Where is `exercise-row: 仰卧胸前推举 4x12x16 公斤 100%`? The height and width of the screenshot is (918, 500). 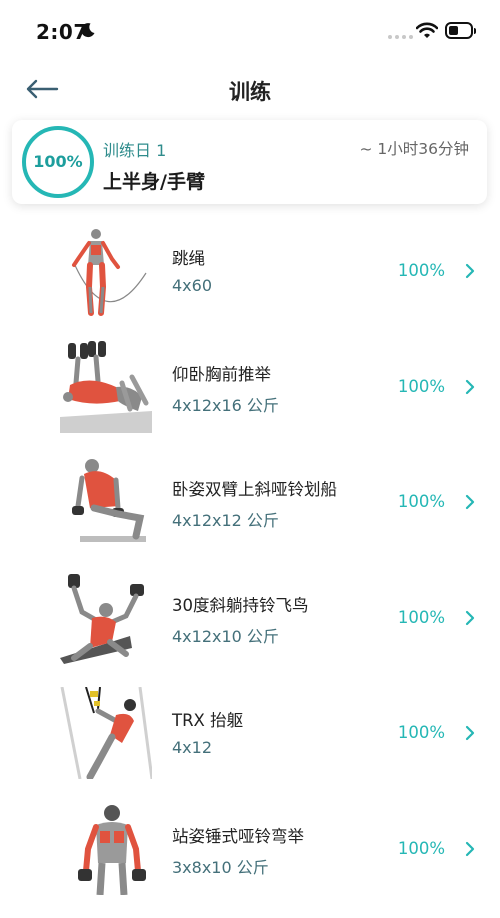 exercise-row: 仰卧胸前推举 4x12x16 公斤 100% is located at coordinates (250, 399).